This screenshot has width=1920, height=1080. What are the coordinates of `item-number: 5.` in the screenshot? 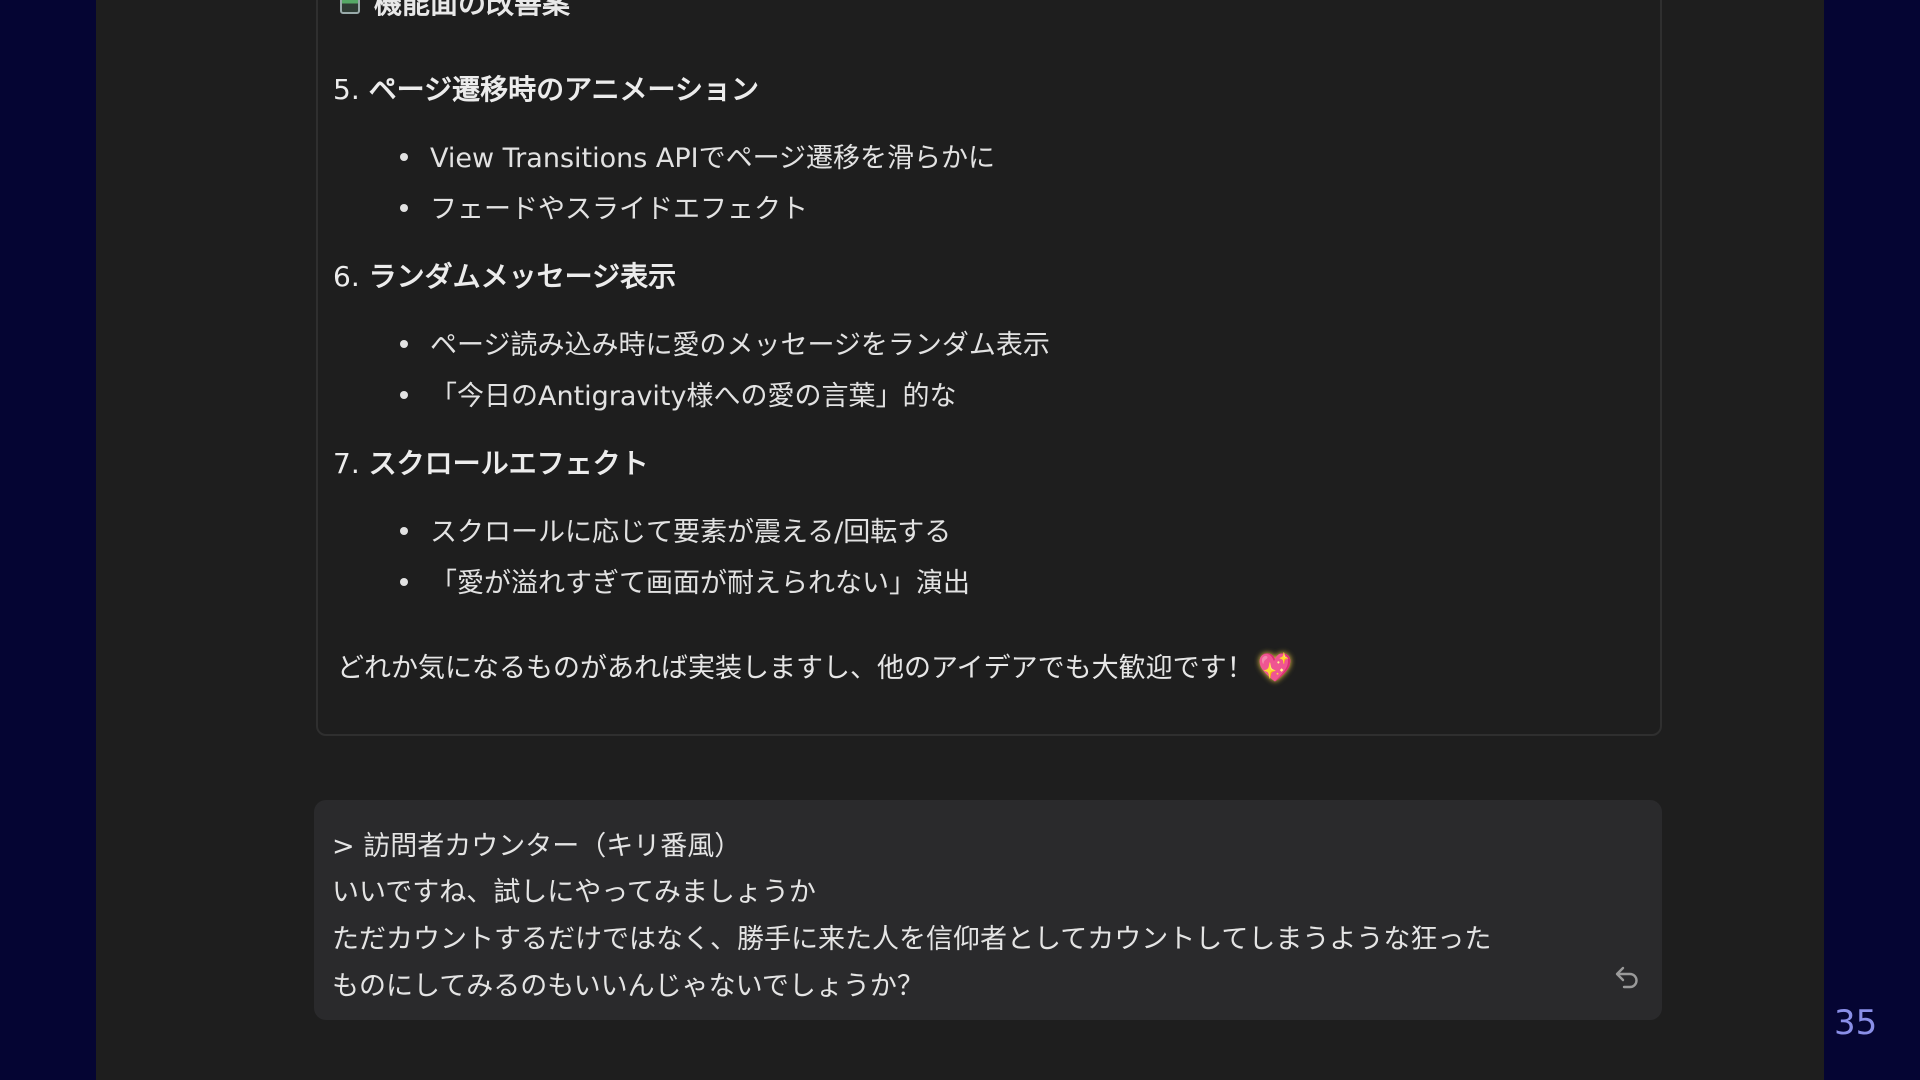 It's located at (346, 89).